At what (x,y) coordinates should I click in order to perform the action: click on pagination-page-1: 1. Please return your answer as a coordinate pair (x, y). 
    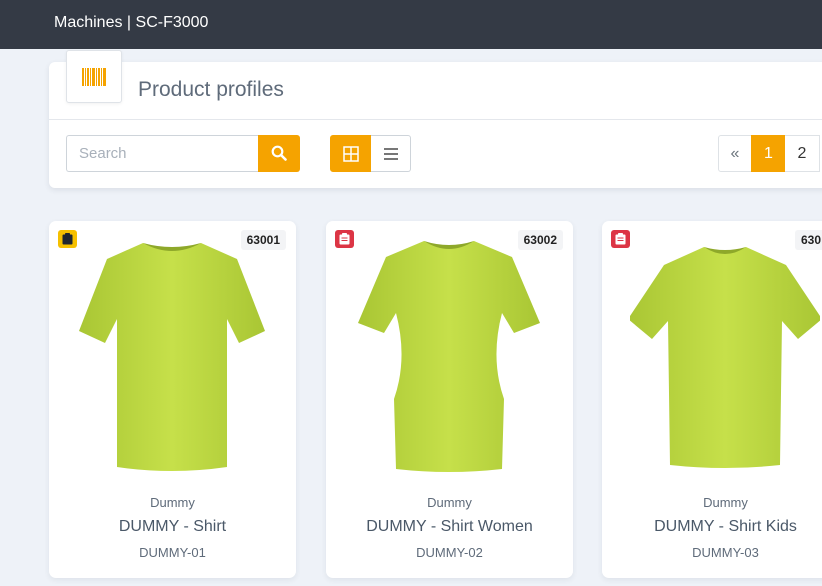
    Looking at the image, I should click on (768, 153).